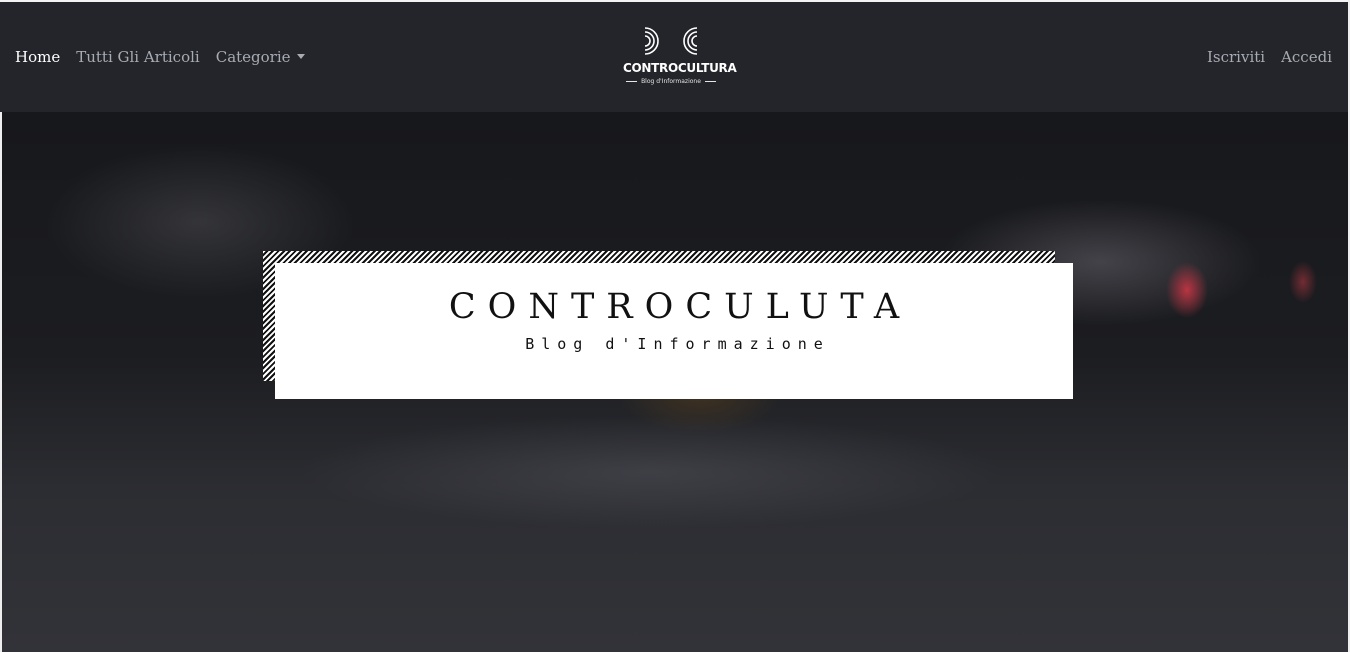  I want to click on nav-right-group: Iscriviti Accedi, so click(1269, 57).